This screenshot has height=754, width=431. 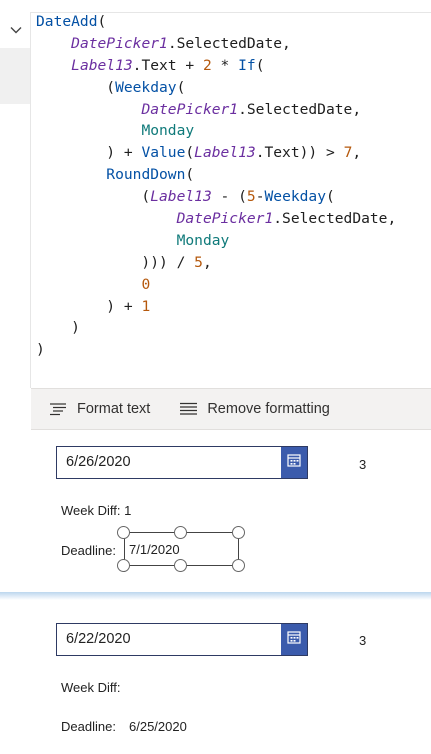 I want to click on formula-line: (Label13 - (5-Weekday(, so click(x=216, y=197).